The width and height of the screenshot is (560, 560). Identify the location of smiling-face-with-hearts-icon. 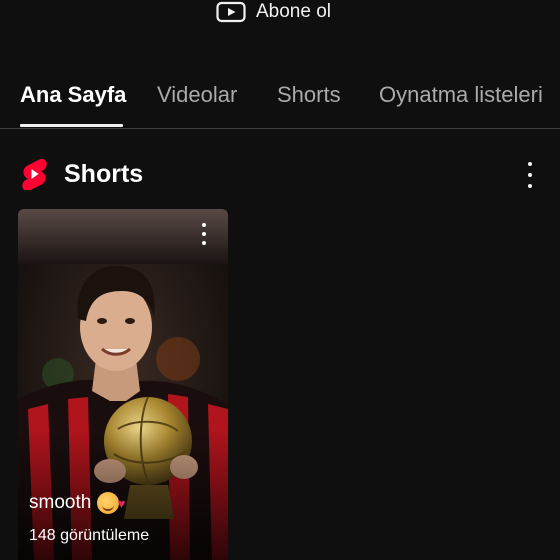
(111, 503).